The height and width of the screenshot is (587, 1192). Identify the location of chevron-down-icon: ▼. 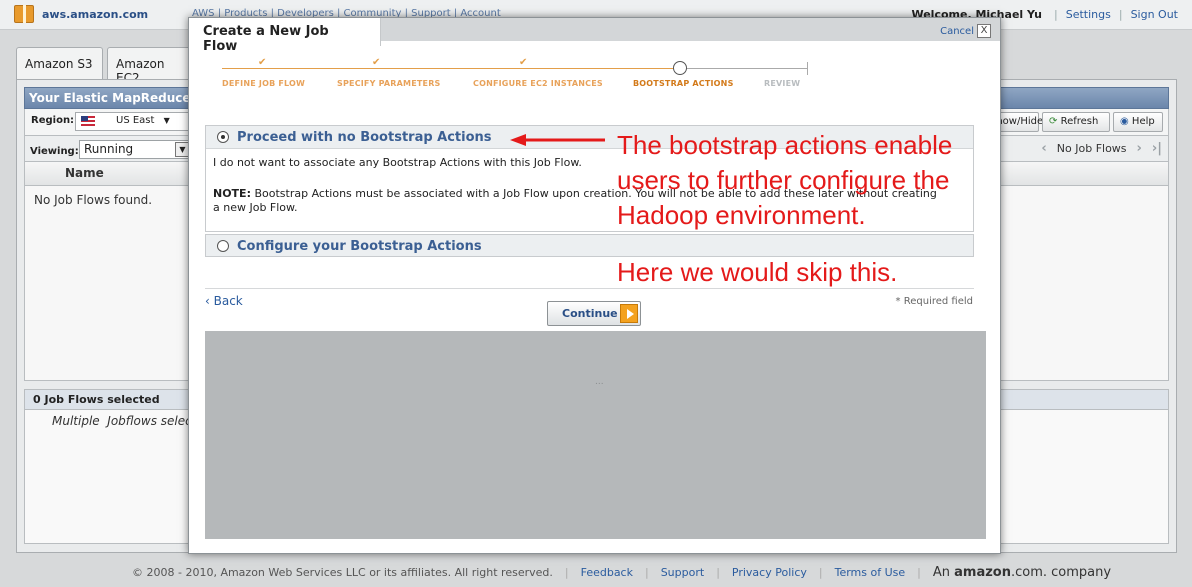
(166, 120).